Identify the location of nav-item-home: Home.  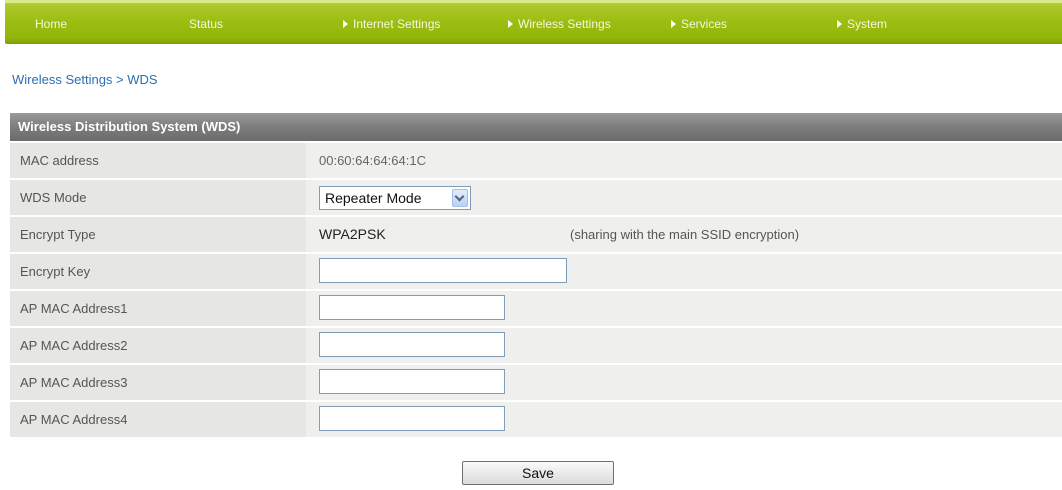
(51, 24).